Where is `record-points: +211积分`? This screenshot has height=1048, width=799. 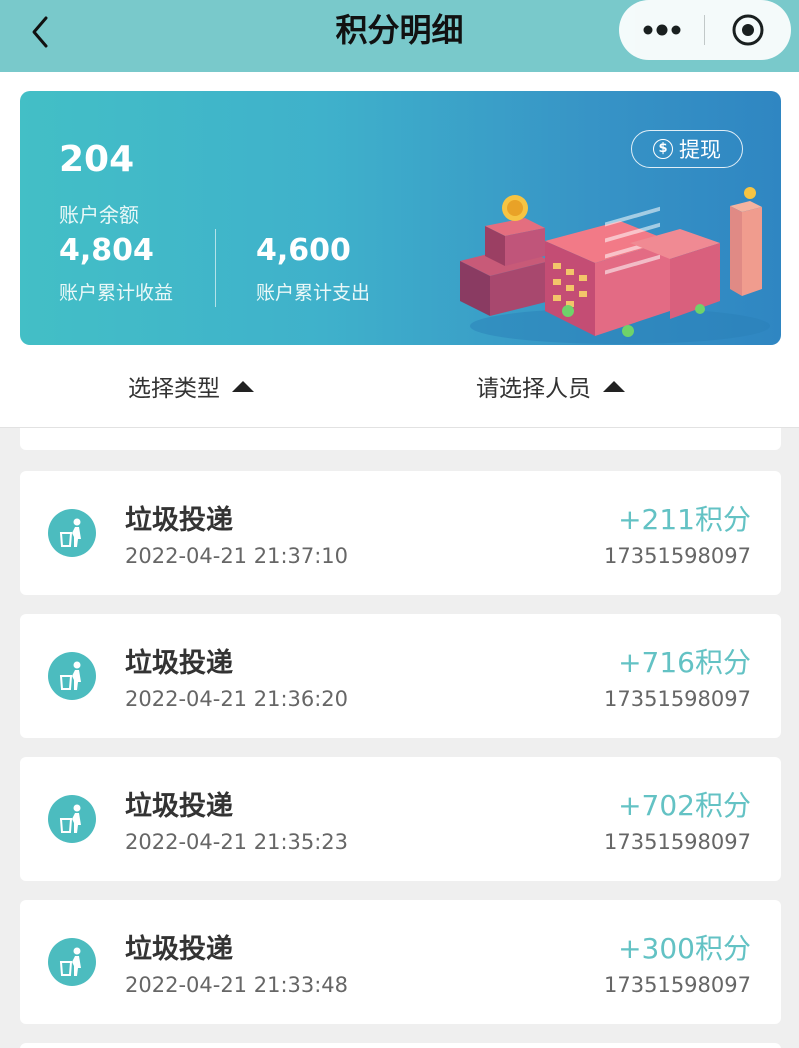 record-points: +211积分 is located at coordinates (684, 519).